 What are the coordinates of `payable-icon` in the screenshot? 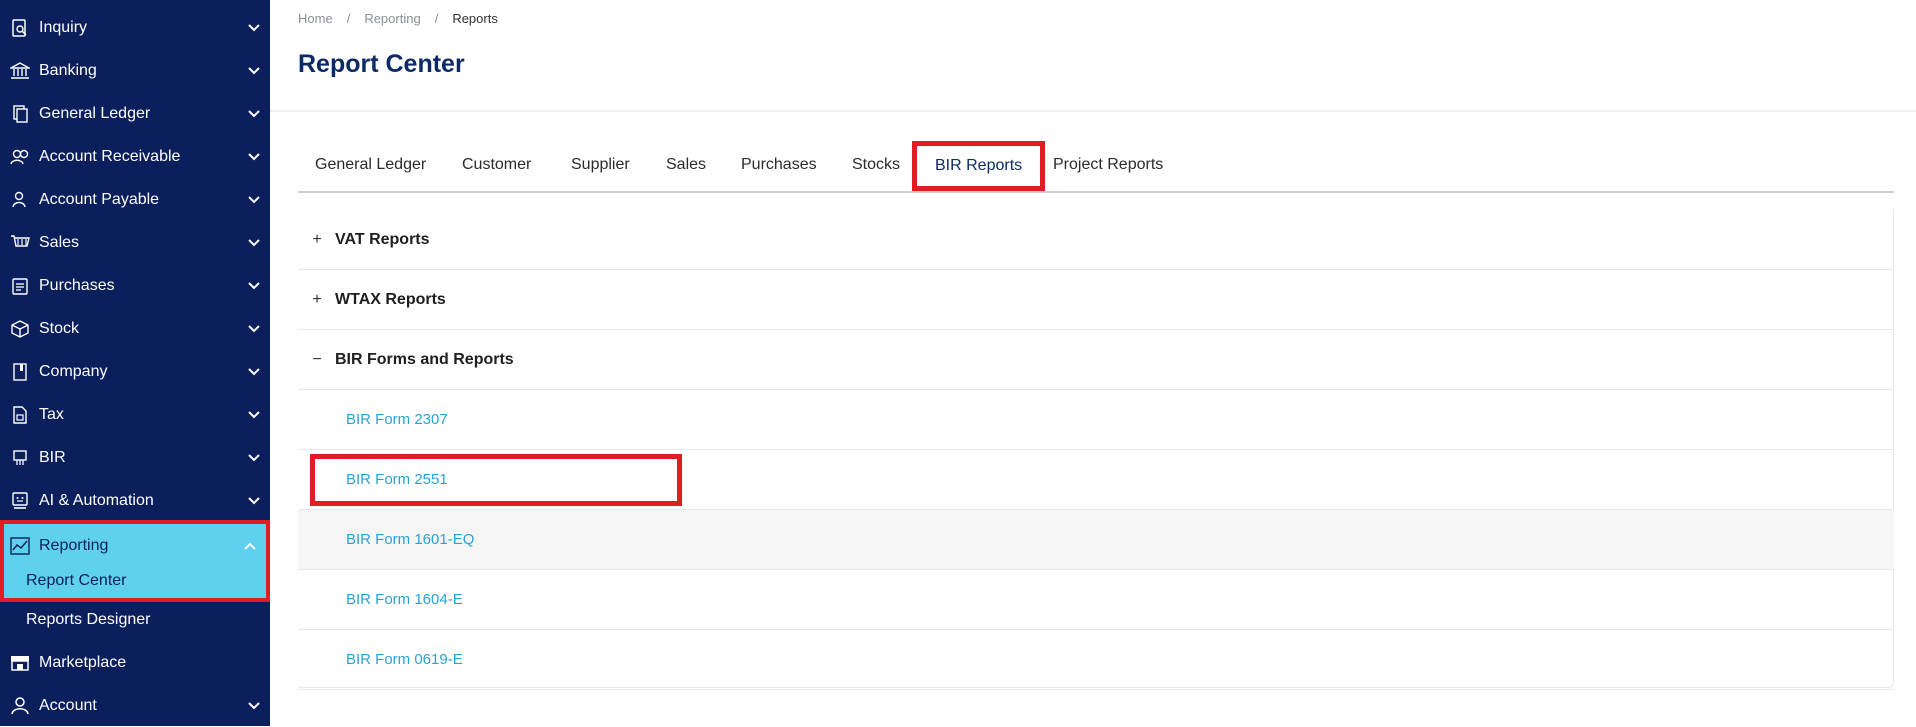 It's located at (20, 200).